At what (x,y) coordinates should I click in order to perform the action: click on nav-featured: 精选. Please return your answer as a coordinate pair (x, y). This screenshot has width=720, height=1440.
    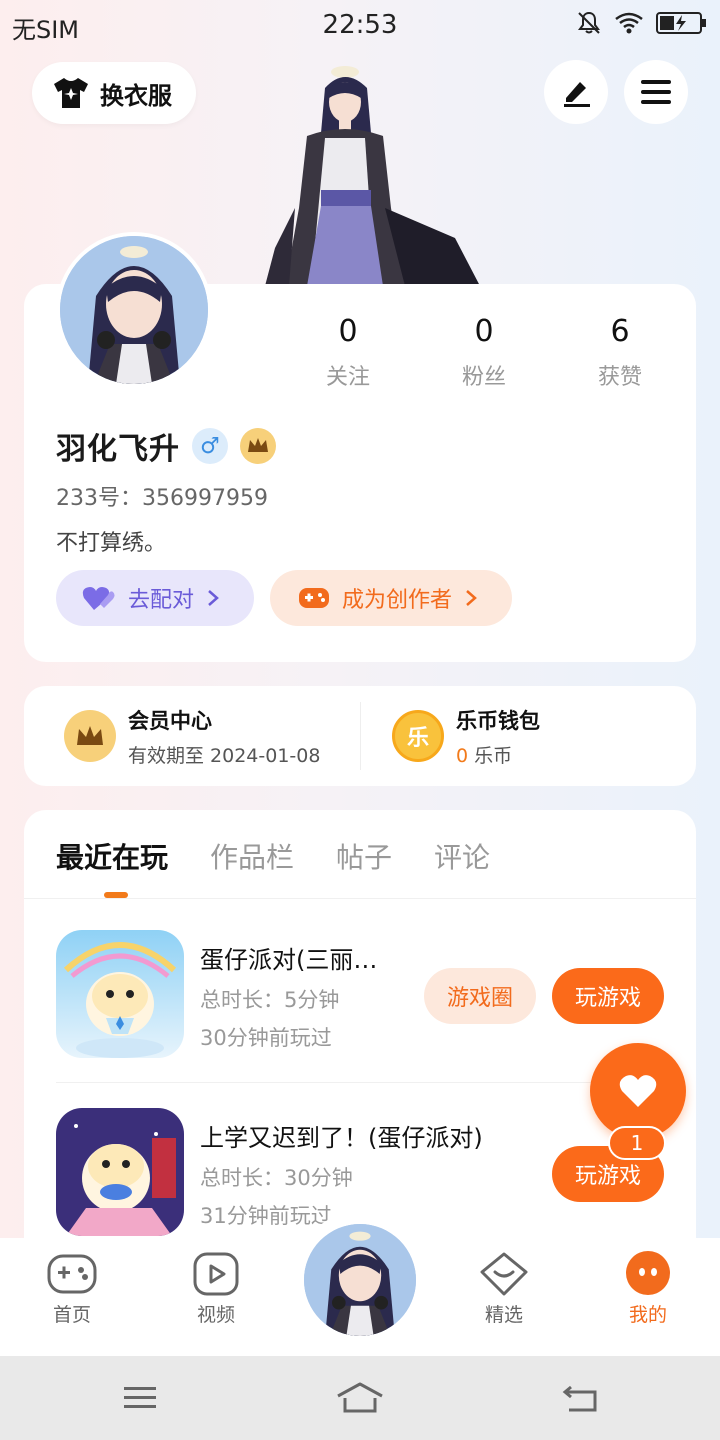
    Looking at the image, I should click on (504, 1282).